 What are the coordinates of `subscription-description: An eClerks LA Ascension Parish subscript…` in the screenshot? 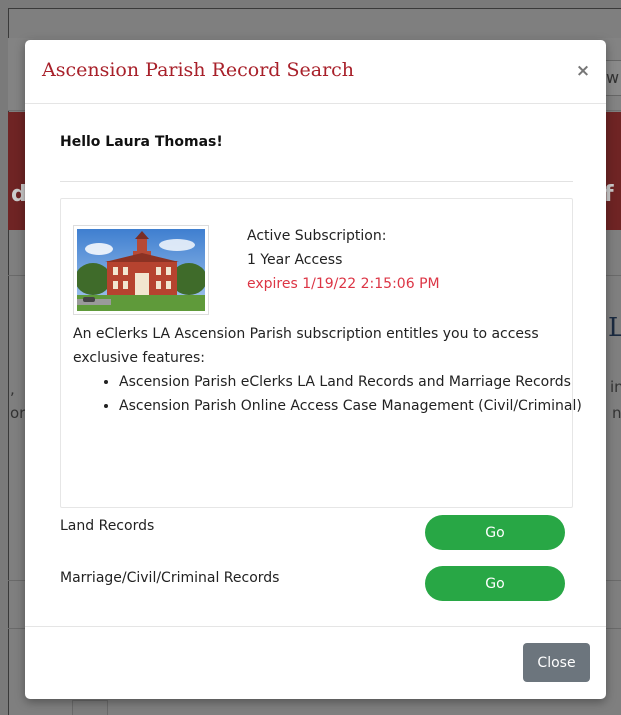 It's located at (306, 346).